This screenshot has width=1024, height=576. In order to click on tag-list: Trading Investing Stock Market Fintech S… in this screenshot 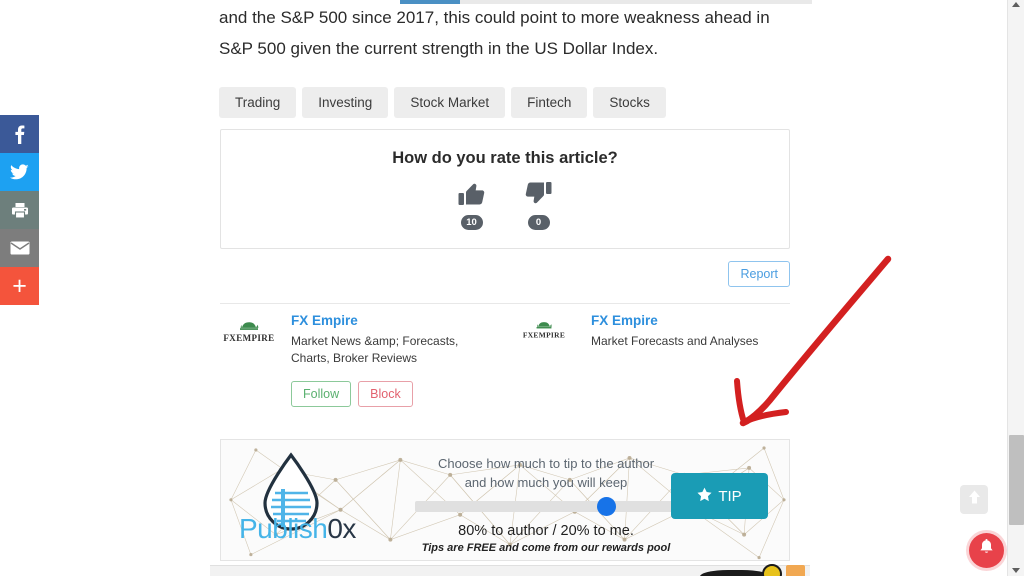, I will do `click(442, 102)`.